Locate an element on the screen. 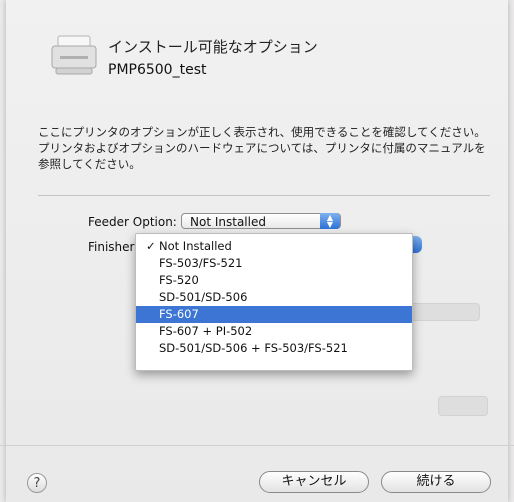 This screenshot has height=502, width=514. sheet-header: インストール可能なオプション PMP6500_test is located at coordinates (264, 53).